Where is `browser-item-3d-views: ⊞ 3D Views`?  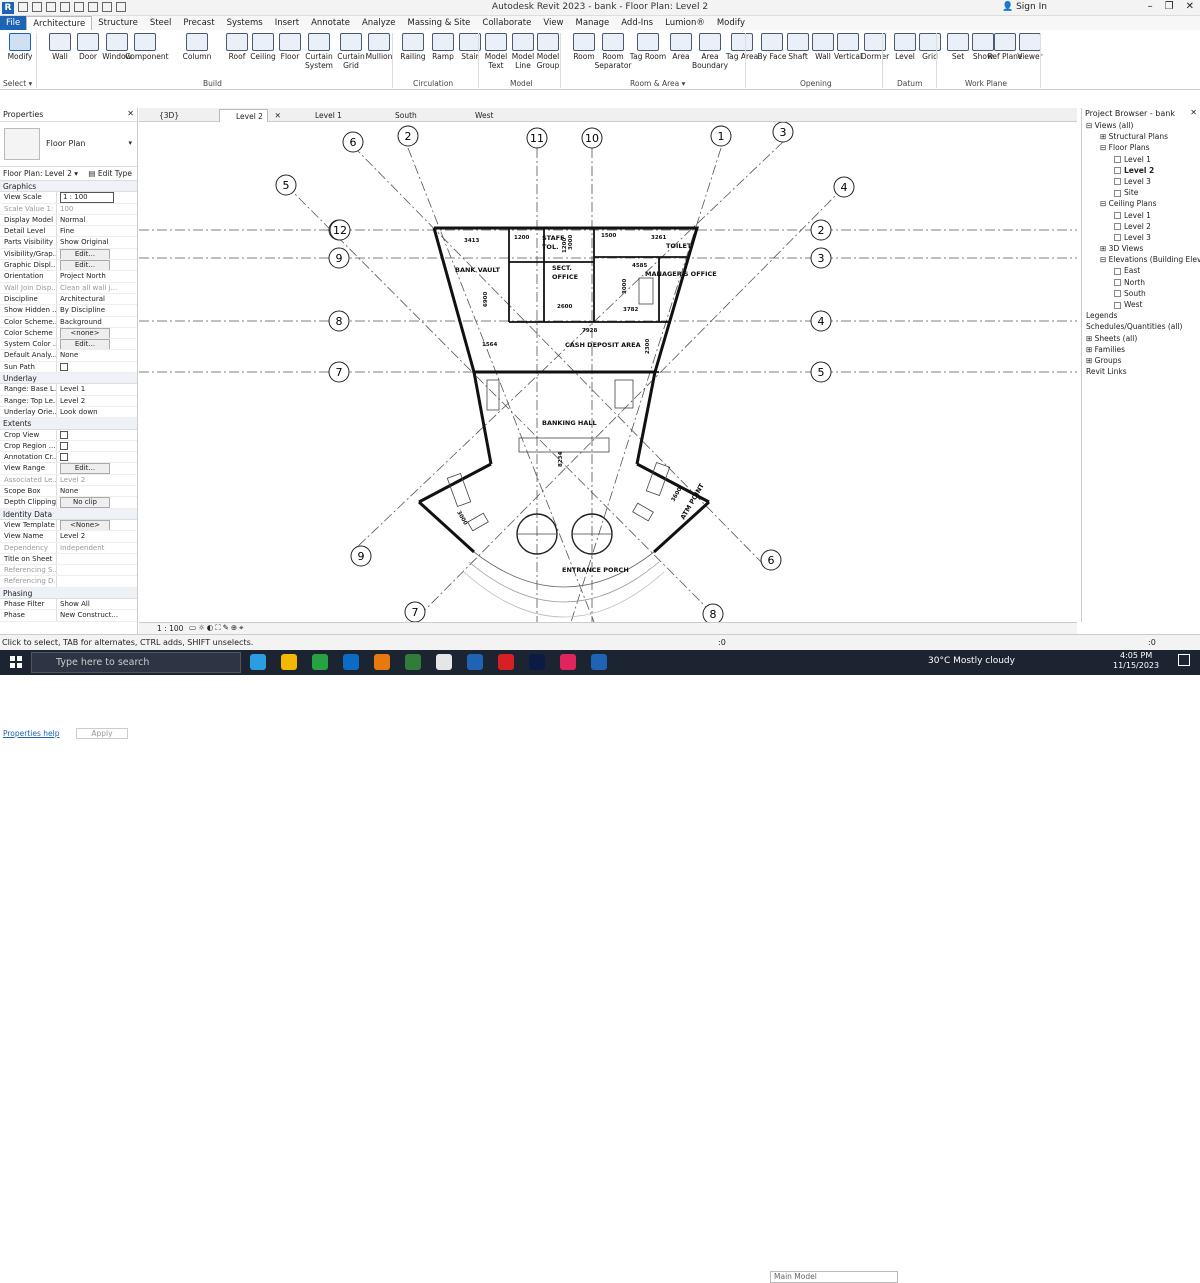
browser-item-3d-views: ⊞ 3D Views is located at coordinates (1141, 248).